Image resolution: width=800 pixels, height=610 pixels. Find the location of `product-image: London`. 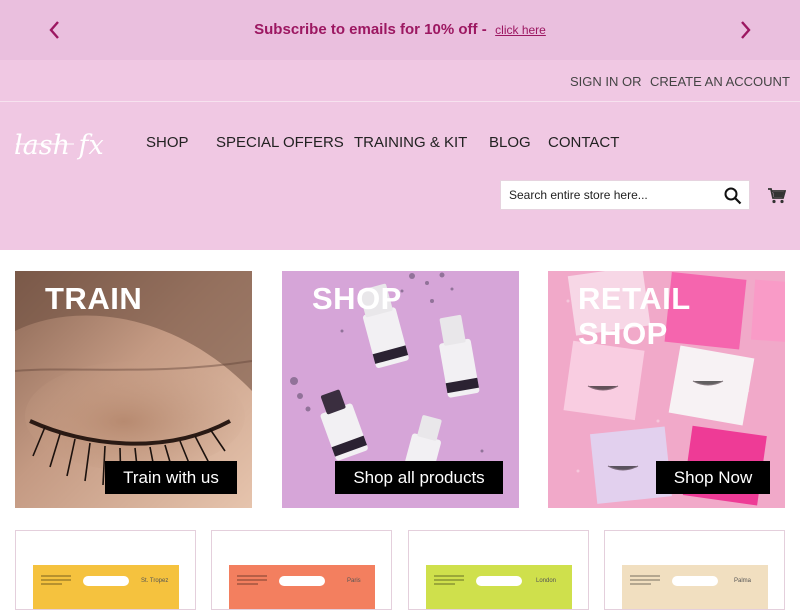

product-image: London is located at coordinates (499, 587).